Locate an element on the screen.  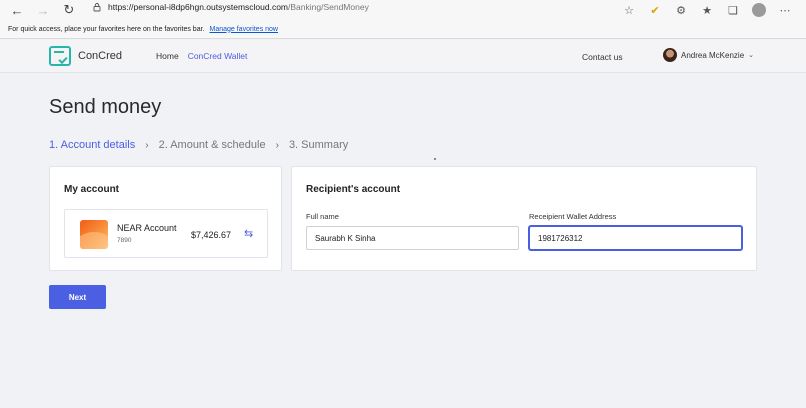
full-name-label: Full name is located at coordinates (322, 216).